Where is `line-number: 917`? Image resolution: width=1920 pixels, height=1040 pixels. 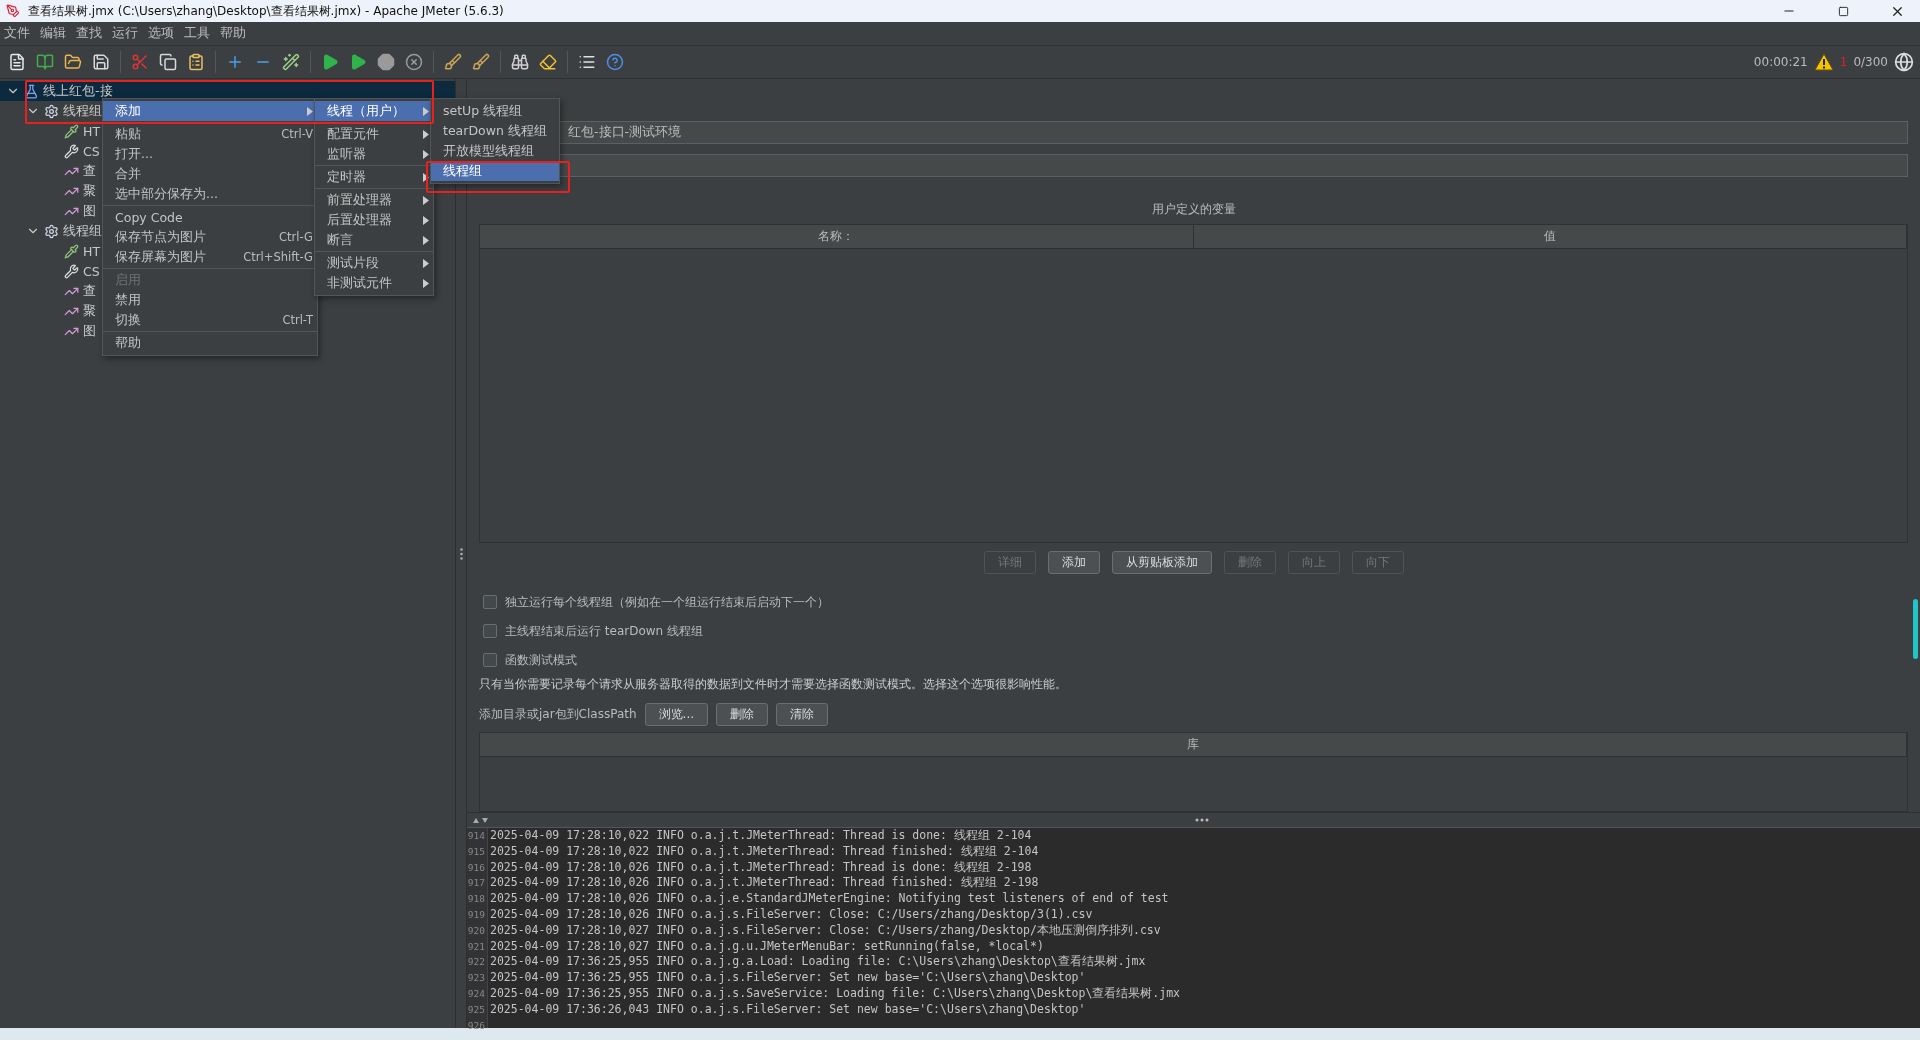
line-number: 917 is located at coordinates (476, 883).